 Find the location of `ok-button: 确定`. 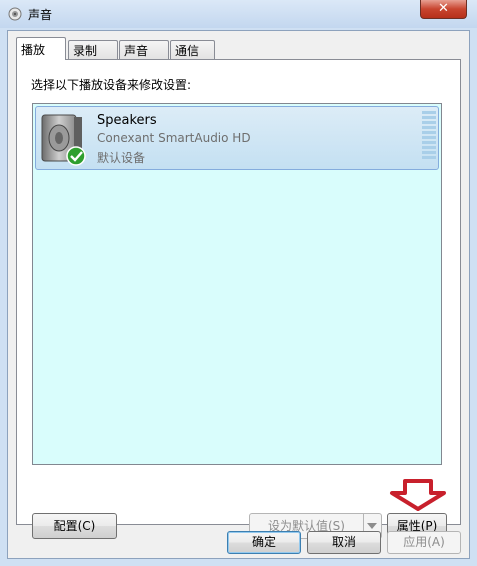

ok-button: 确定 is located at coordinates (264, 542).